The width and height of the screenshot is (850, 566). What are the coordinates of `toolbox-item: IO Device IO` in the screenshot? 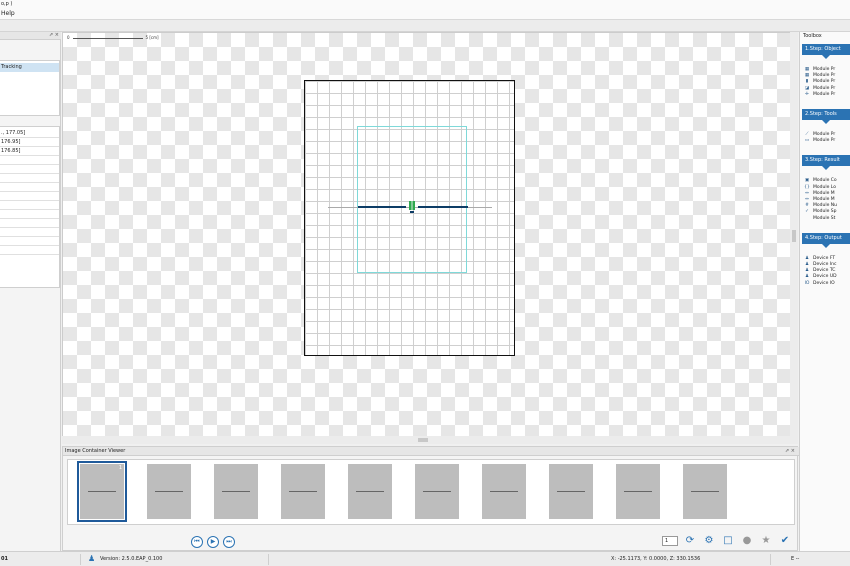 It's located at (827, 283).